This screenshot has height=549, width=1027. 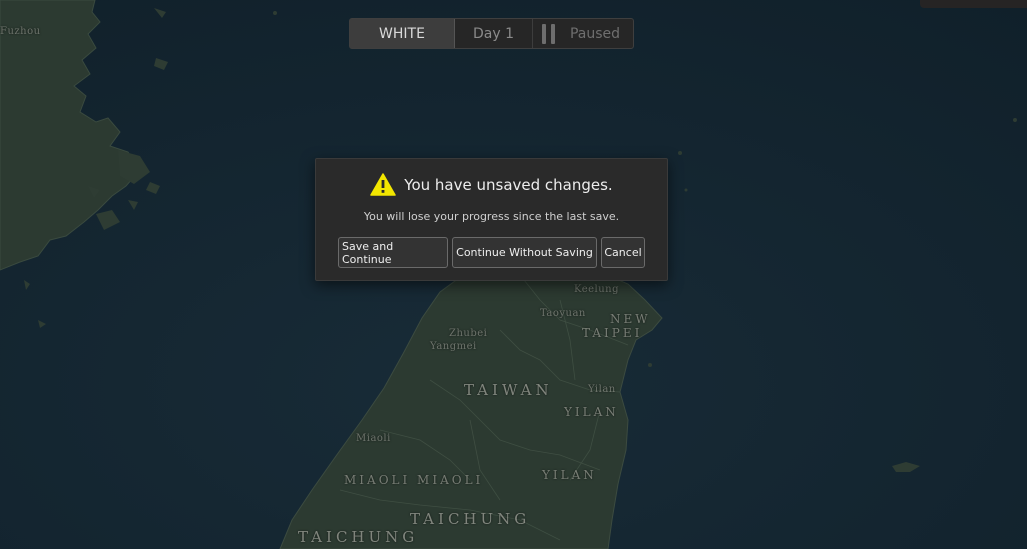 What do you see at coordinates (402, 33) in the screenshot?
I see `team-button: WHITE` at bounding box center [402, 33].